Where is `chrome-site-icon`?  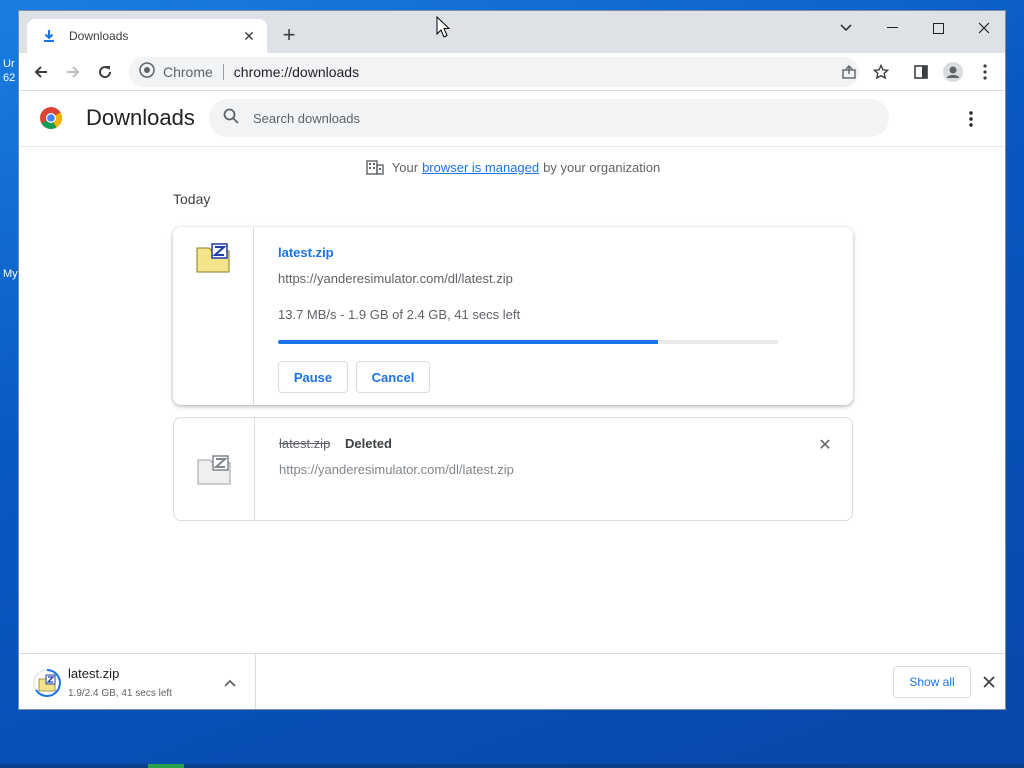
chrome-site-icon is located at coordinates (147, 72).